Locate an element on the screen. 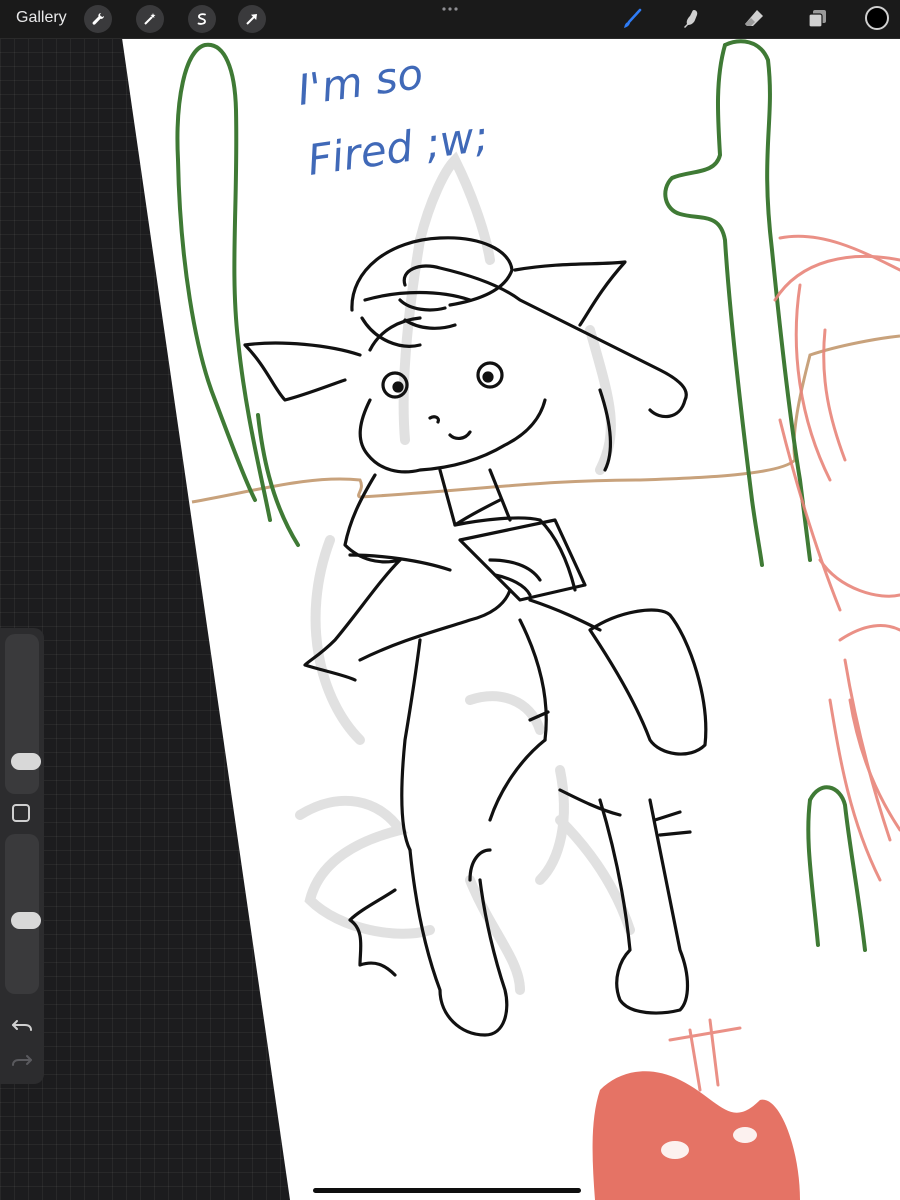 The width and height of the screenshot is (900, 1200). smudge-tool-button is located at coordinates (692, 19).